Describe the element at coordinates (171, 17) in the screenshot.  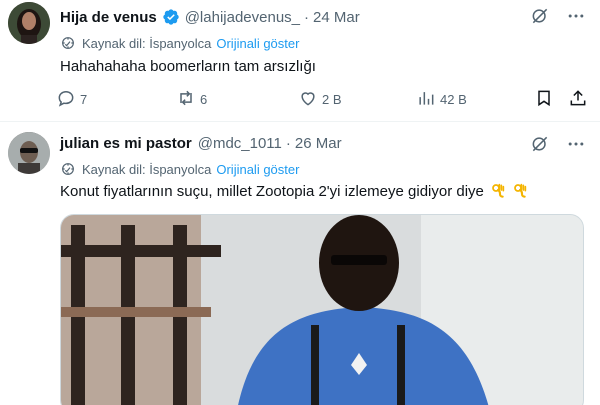
I see `verified-badge-icon` at that location.